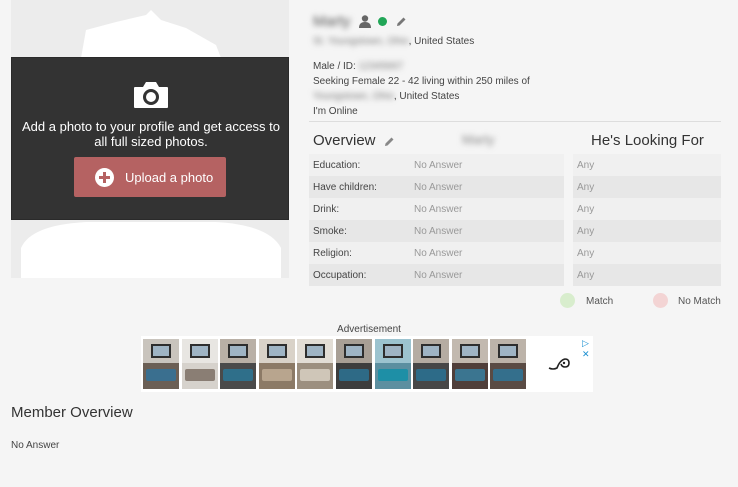 Image resolution: width=738 pixels, height=487 pixels. I want to click on plus-circle-icon, so click(104, 177).